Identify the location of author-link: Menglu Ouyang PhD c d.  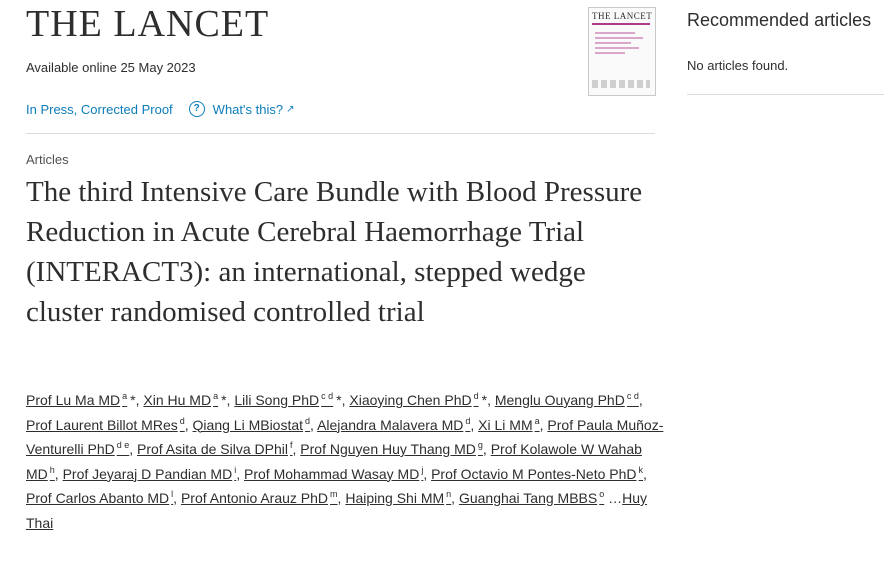
(567, 400).